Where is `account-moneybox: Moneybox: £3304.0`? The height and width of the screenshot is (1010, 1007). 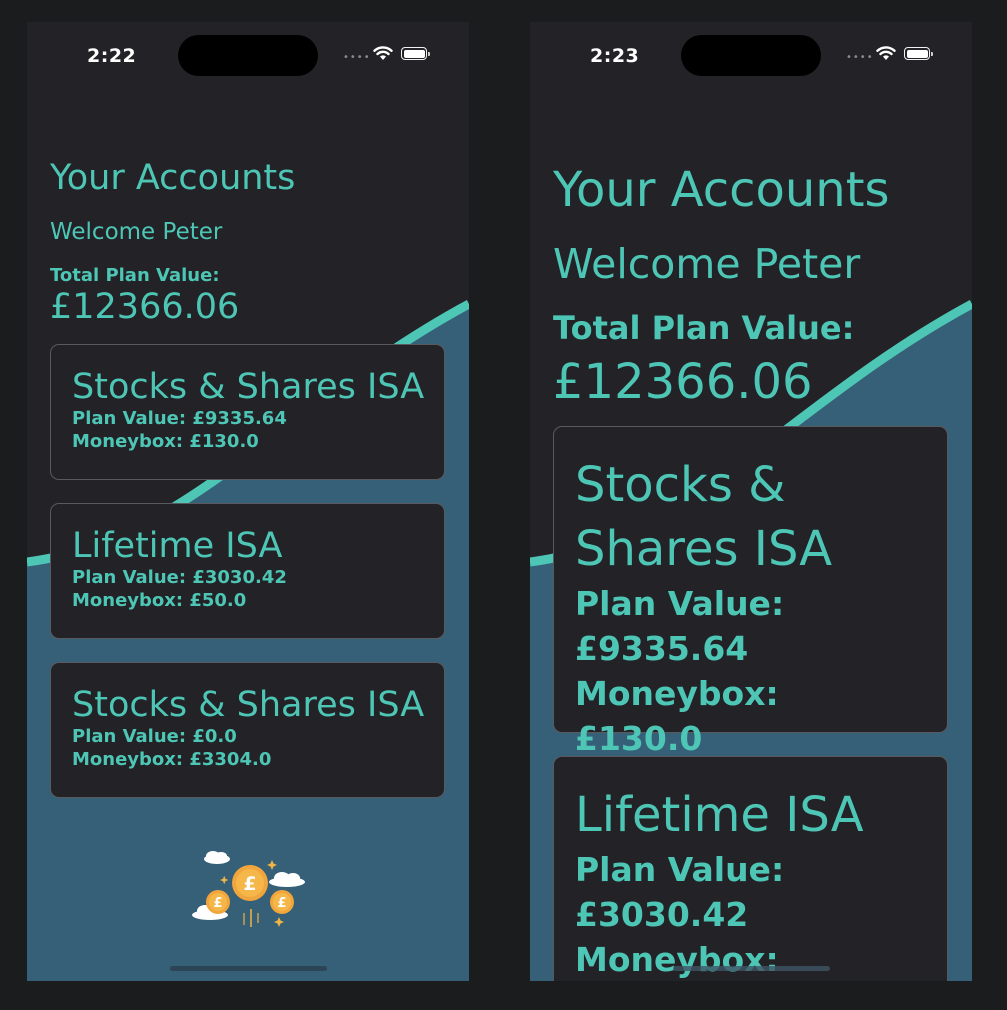
account-moneybox: Moneybox: £3304.0 is located at coordinates (172, 759).